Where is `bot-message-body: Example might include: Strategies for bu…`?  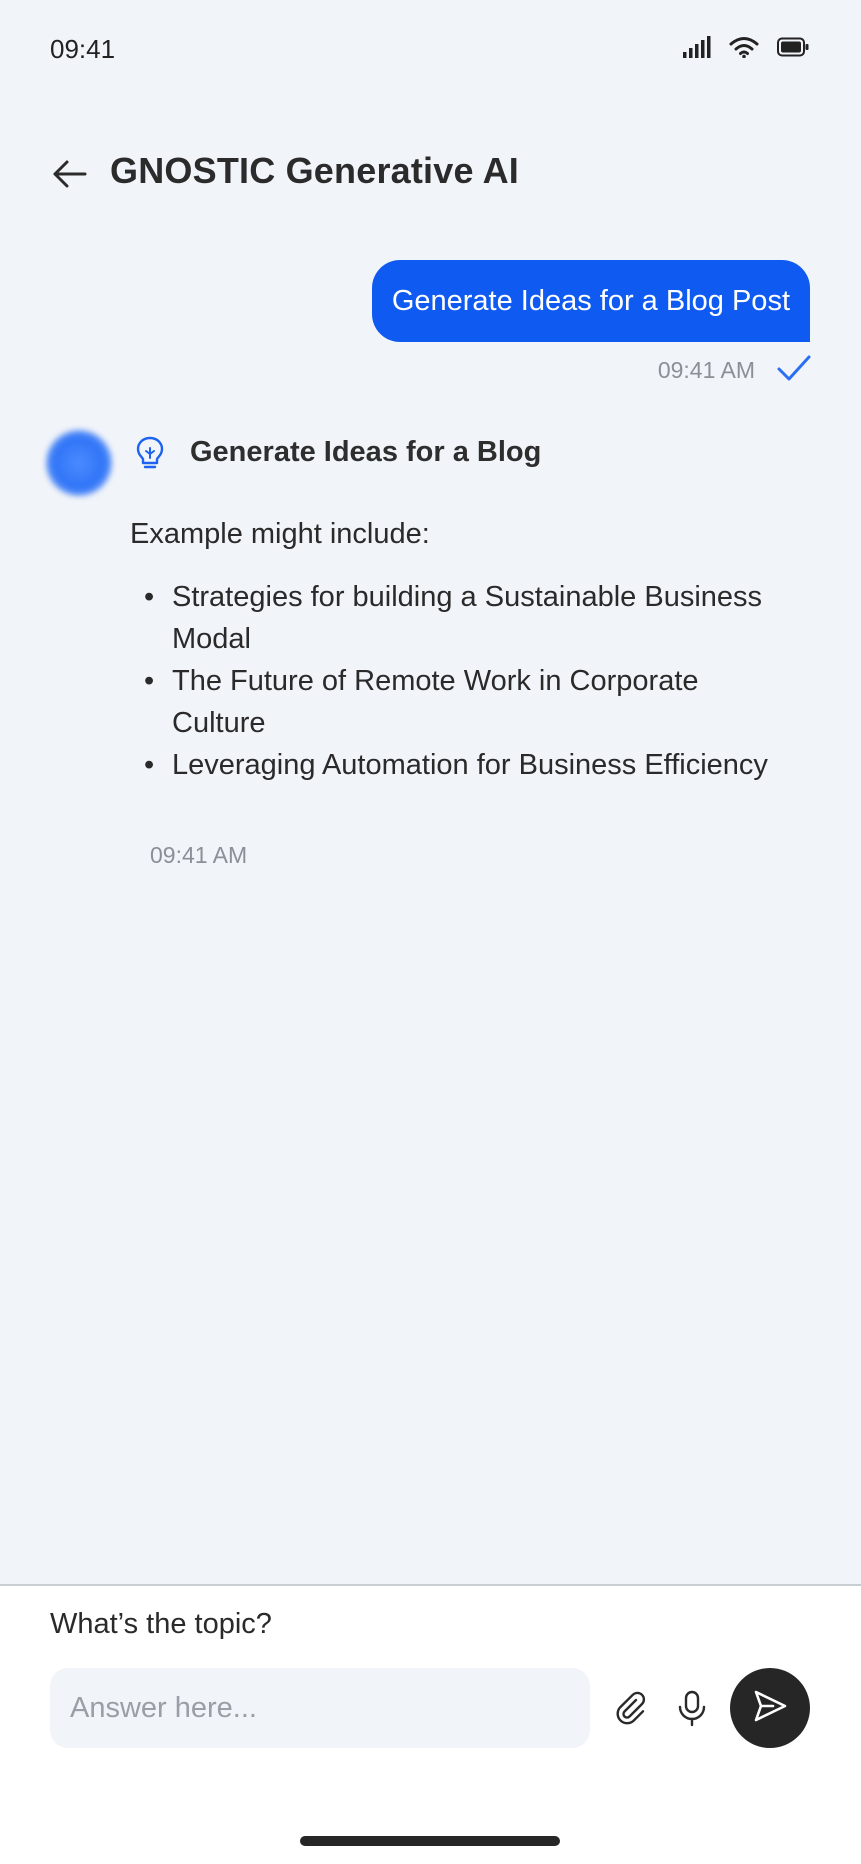 bot-message-body: Example might include: Strategies for bu… is located at coordinates (450, 648).